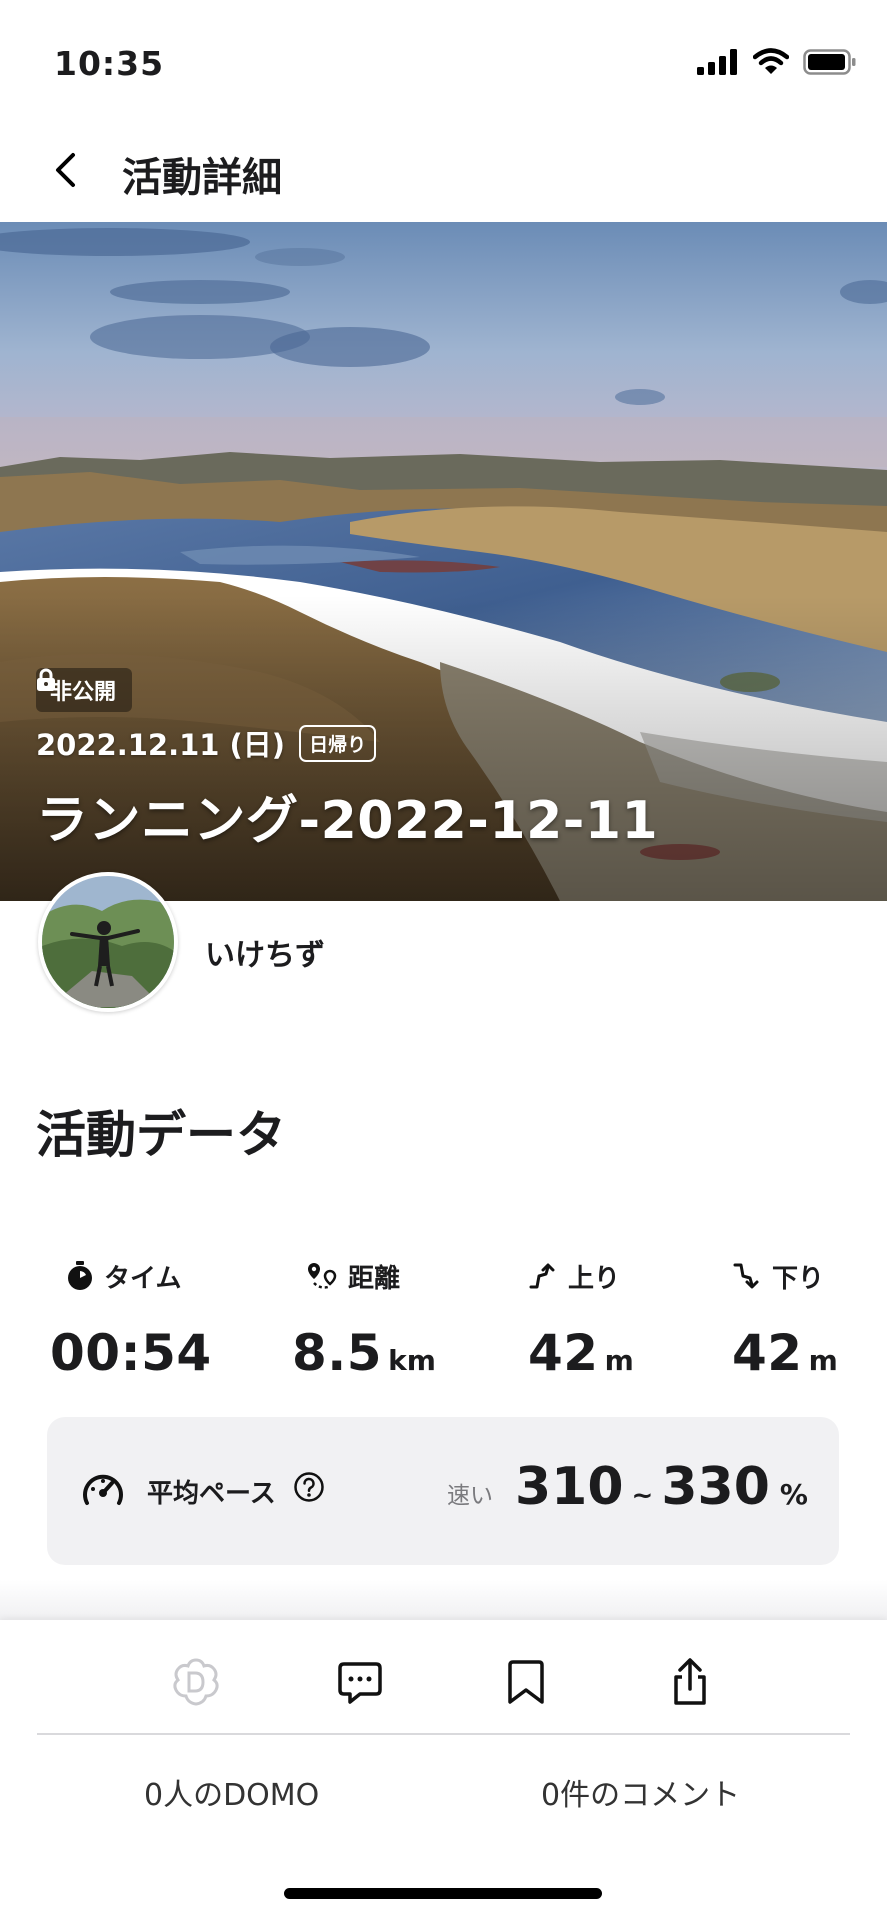 This screenshot has height=1920, width=887. What do you see at coordinates (443, 1734) in the screenshot?
I see `action-divider` at bounding box center [443, 1734].